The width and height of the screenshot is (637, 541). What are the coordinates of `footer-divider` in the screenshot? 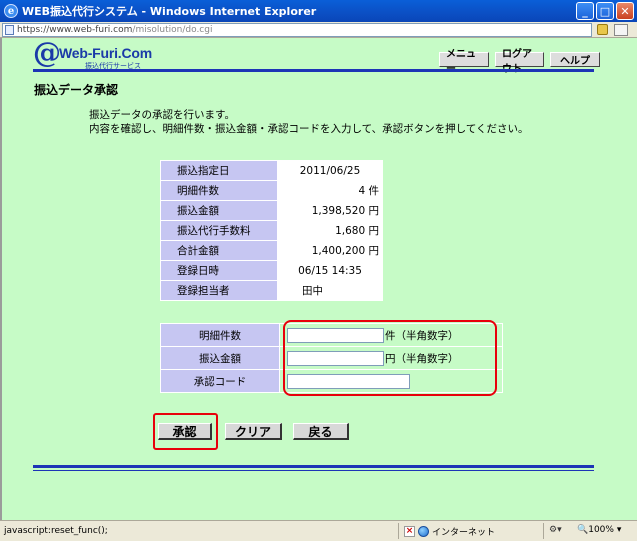 It's located at (313, 466).